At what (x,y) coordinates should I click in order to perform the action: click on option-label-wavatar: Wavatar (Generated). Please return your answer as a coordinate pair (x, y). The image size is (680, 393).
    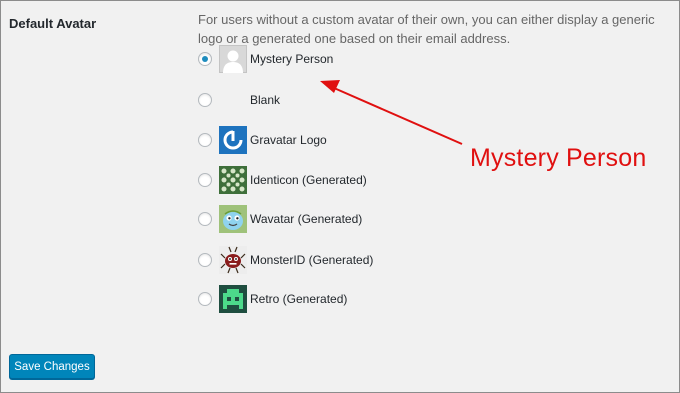
    Looking at the image, I should click on (306, 219).